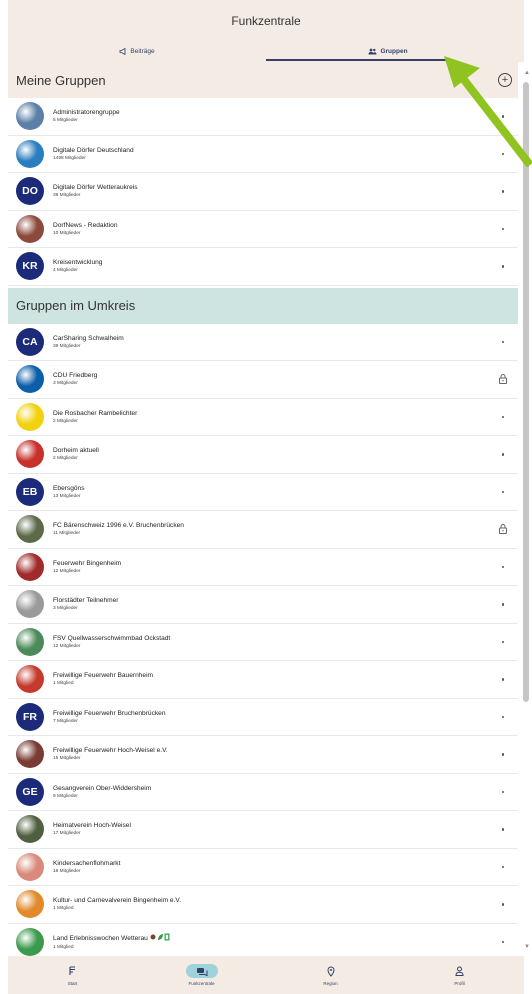 This screenshot has width=532, height=994. I want to click on nav-profil: Profil, so click(459, 975).